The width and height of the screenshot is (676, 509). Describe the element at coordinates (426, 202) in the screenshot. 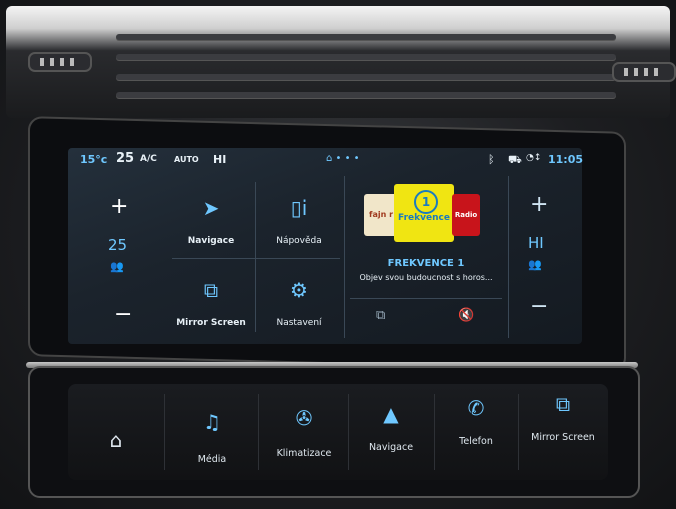

I see `frekvence-logo-circle: 1` at that location.